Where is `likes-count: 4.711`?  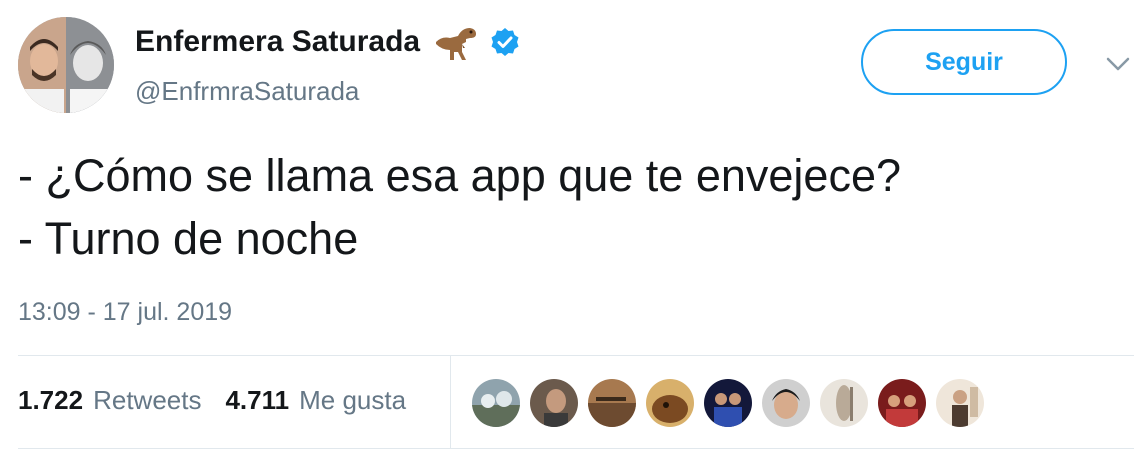
likes-count: 4.711 is located at coordinates (257, 400).